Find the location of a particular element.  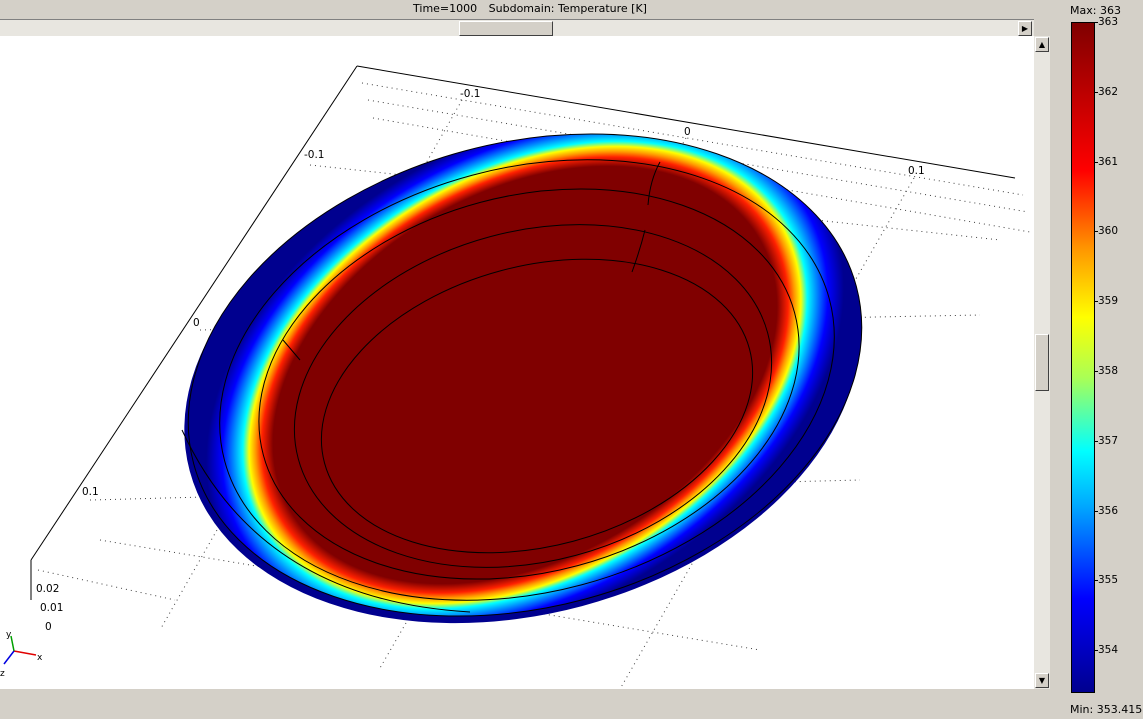

top-tick-3: 0.1 is located at coordinates (916, 171).